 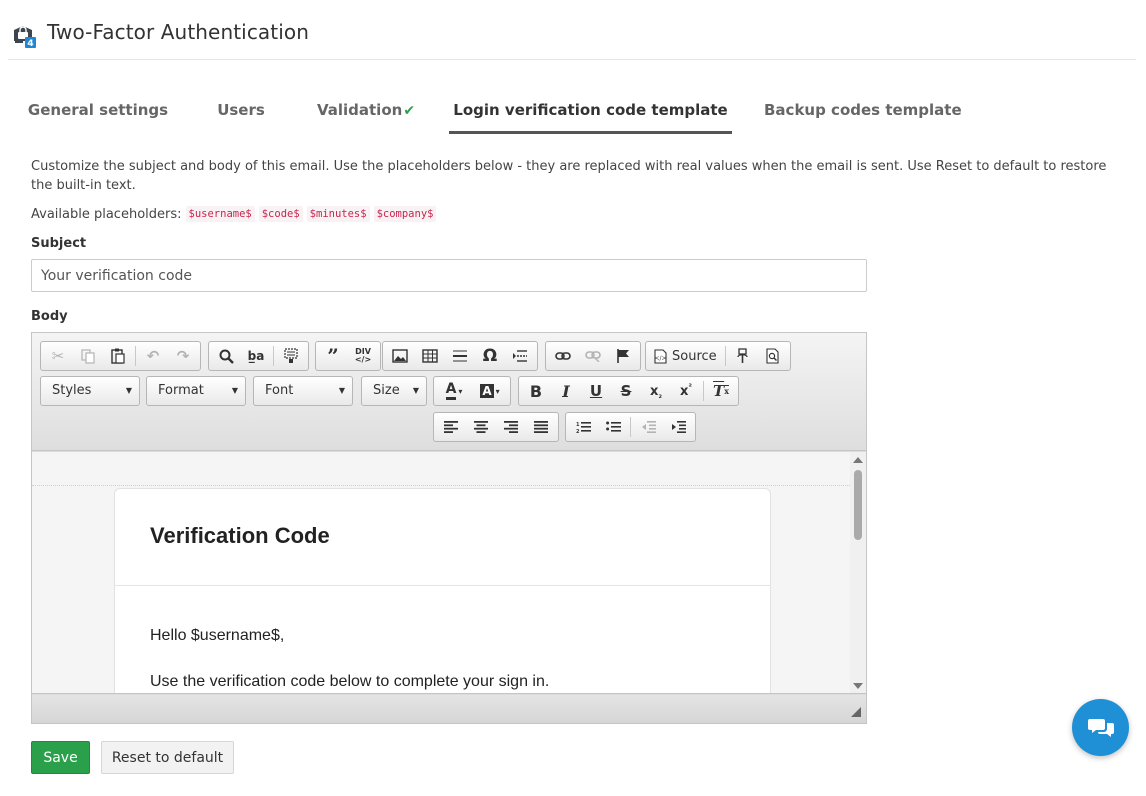 I want to click on svg-text: 2, so click(x=578, y=431).